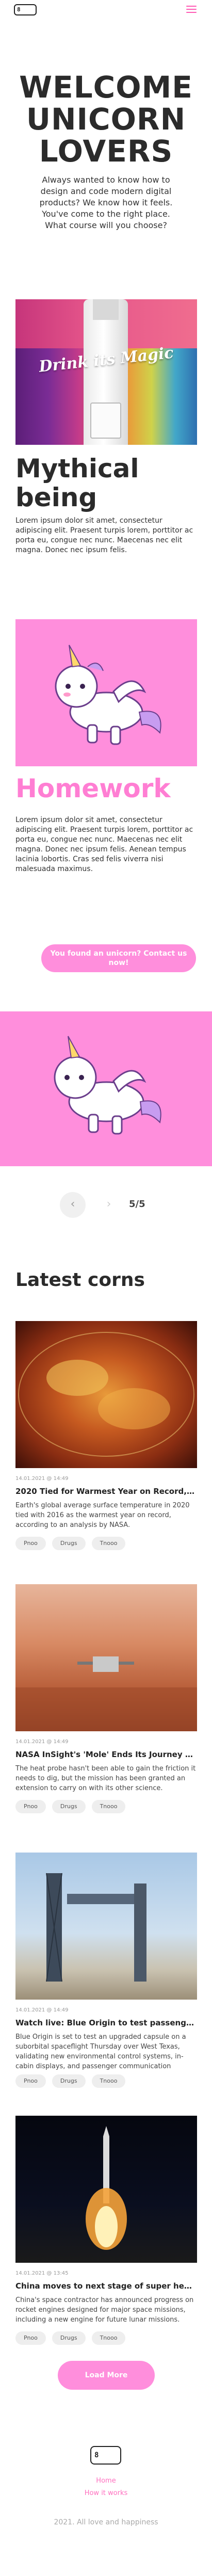  Describe the element at coordinates (106, 2481) in the screenshot. I see `footer-link-home: Home` at that location.